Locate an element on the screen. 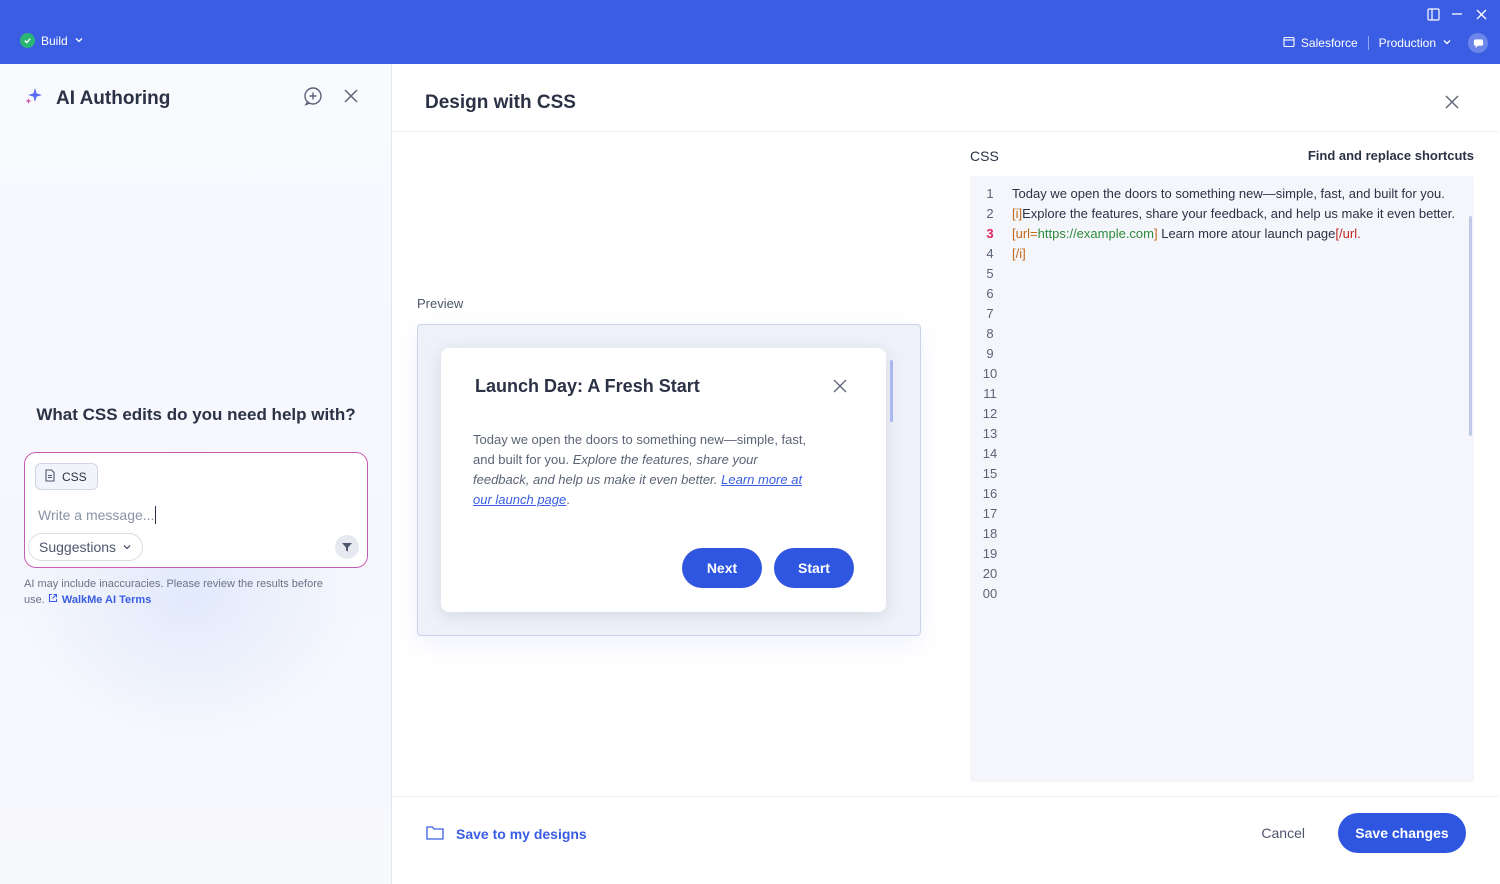 The width and height of the screenshot is (1500, 884). line-number: 5 is located at coordinates (990, 273).